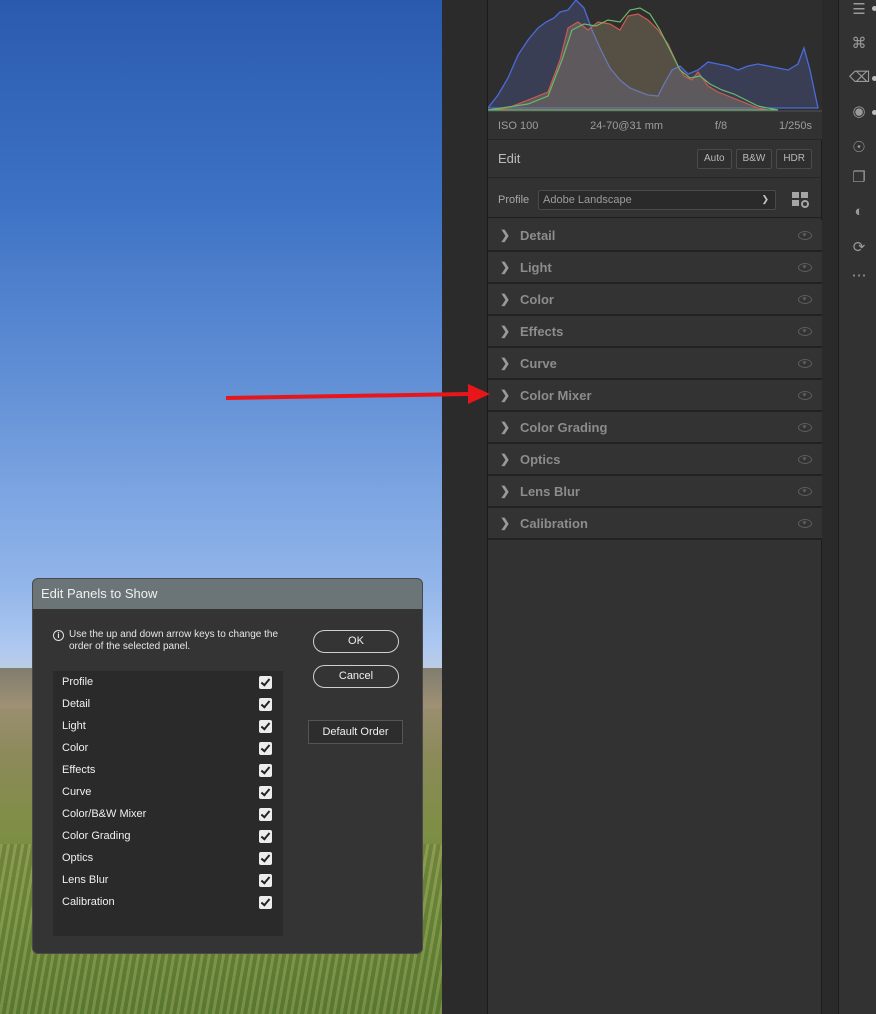 This screenshot has width=876, height=1014. I want to click on section-color-grading: ❯ Color Grading, so click(655, 428).